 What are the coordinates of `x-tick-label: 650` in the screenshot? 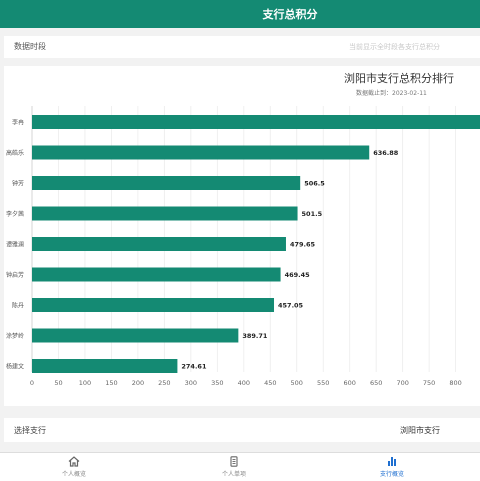 It's located at (376, 383).